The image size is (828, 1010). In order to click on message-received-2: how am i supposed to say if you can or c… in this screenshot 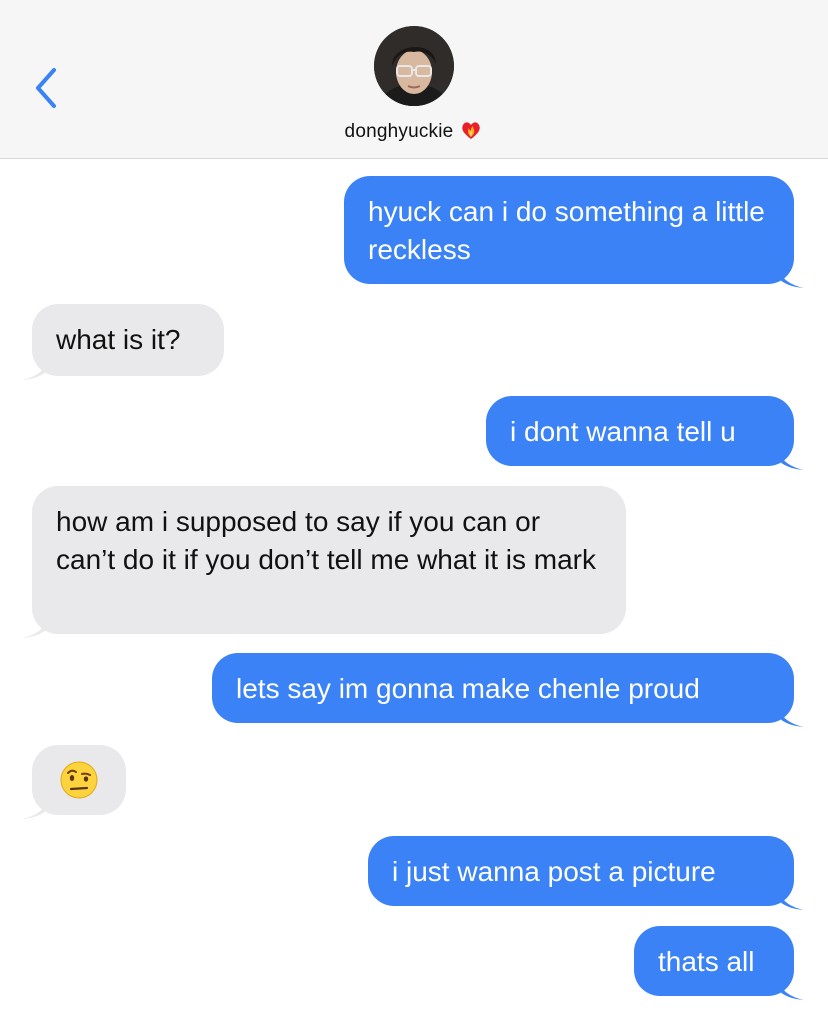, I will do `click(324, 562)`.